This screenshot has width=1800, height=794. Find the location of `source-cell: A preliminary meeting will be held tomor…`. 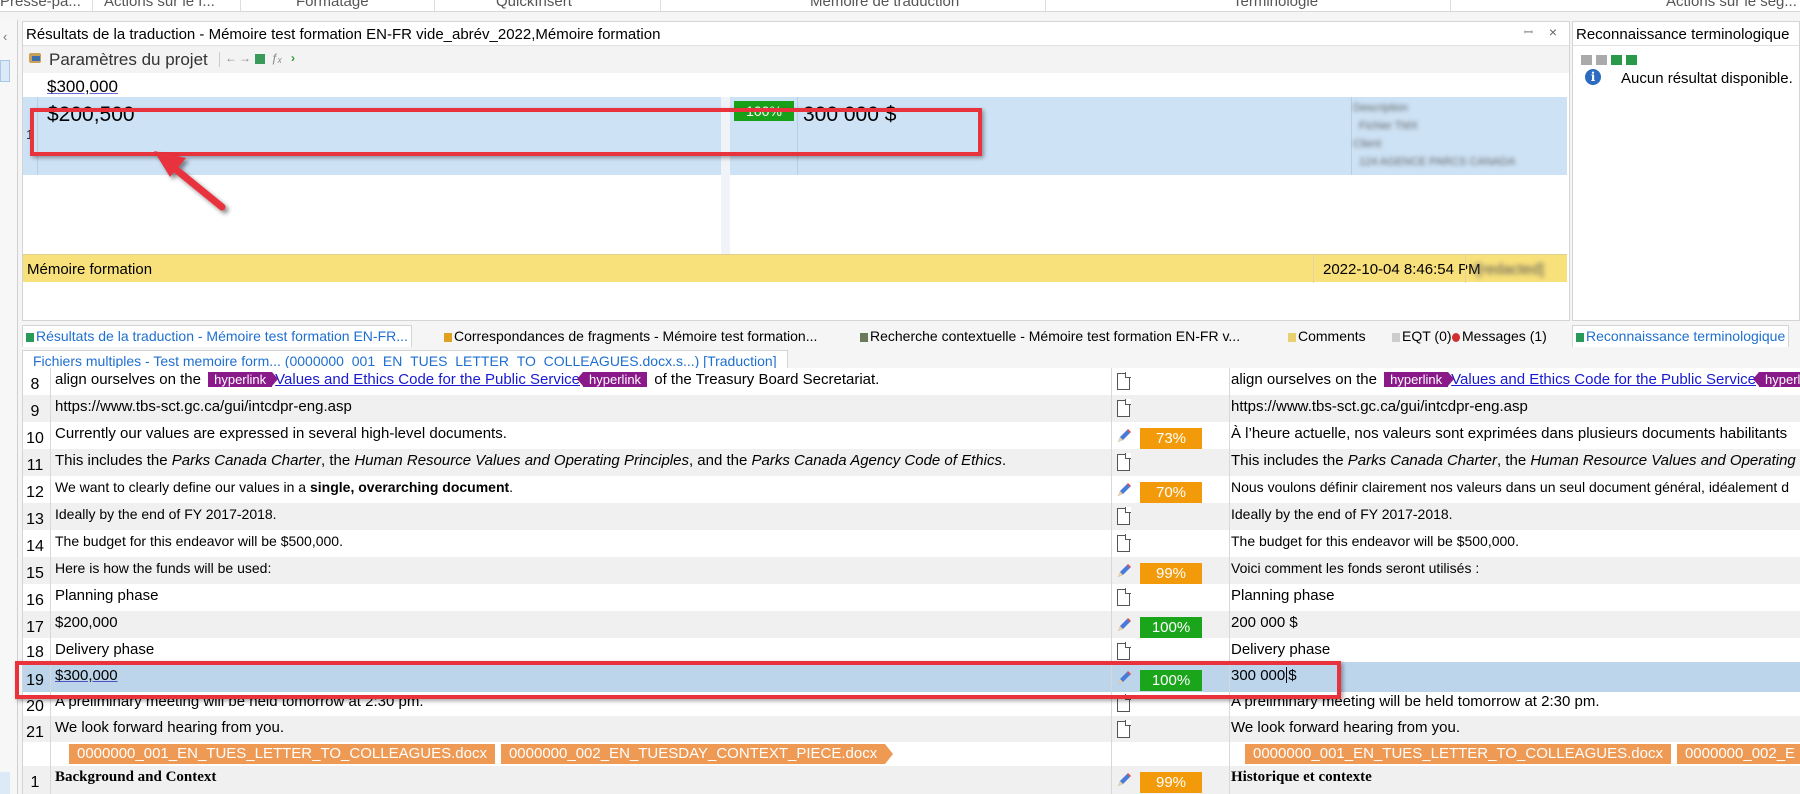

source-cell: A preliminary meeting will be held tomor… is located at coordinates (587, 701).